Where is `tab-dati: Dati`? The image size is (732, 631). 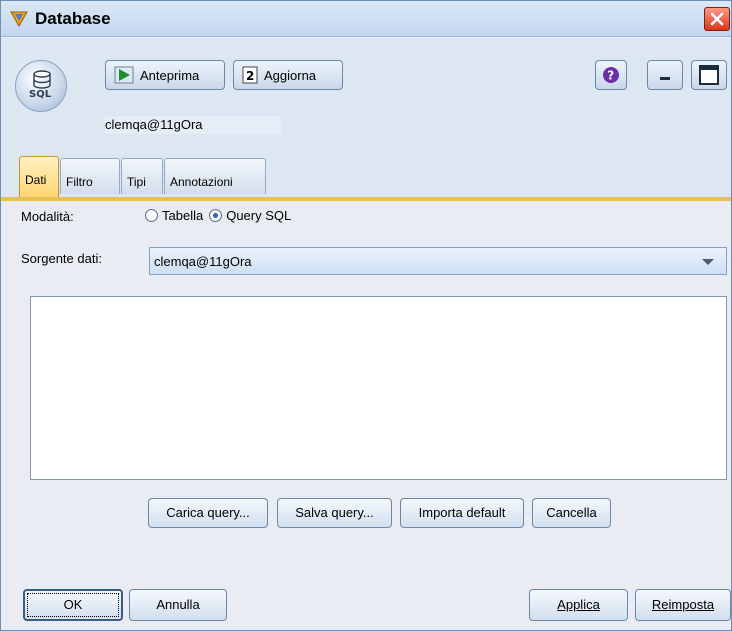
tab-dati: Dati is located at coordinates (39, 177).